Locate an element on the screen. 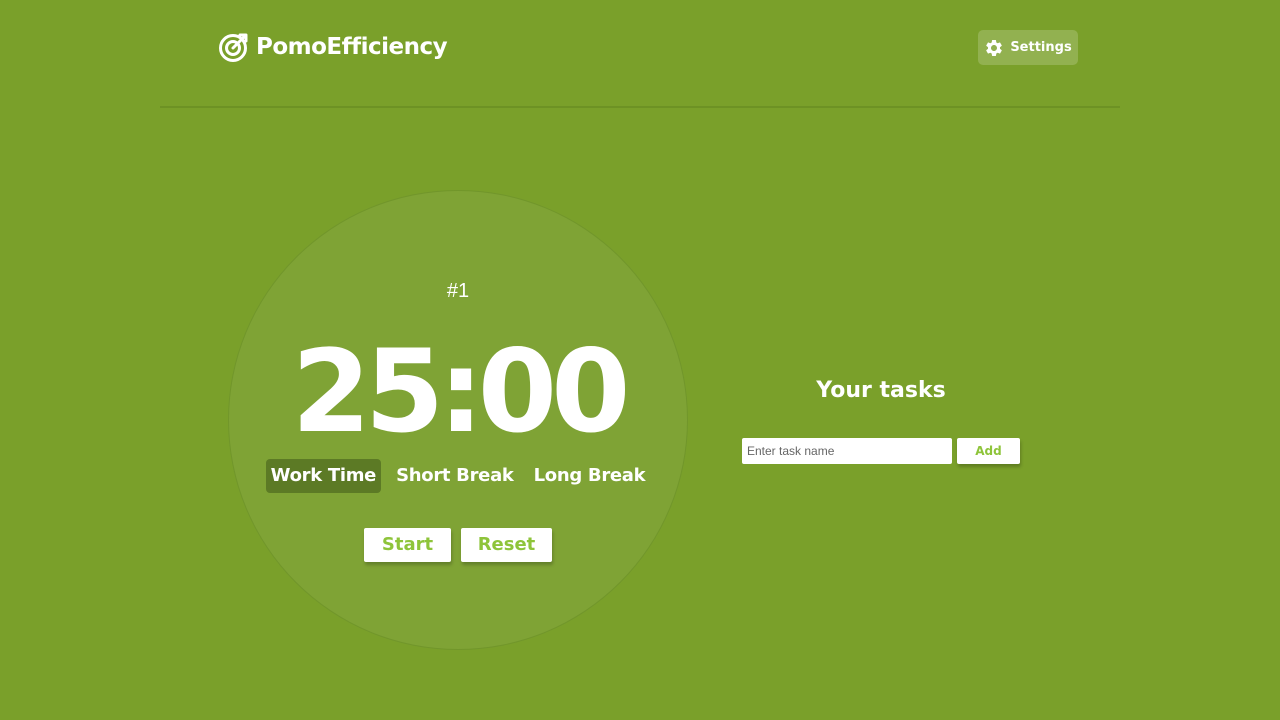  settings-button: Settings is located at coordinates (1028, 47).